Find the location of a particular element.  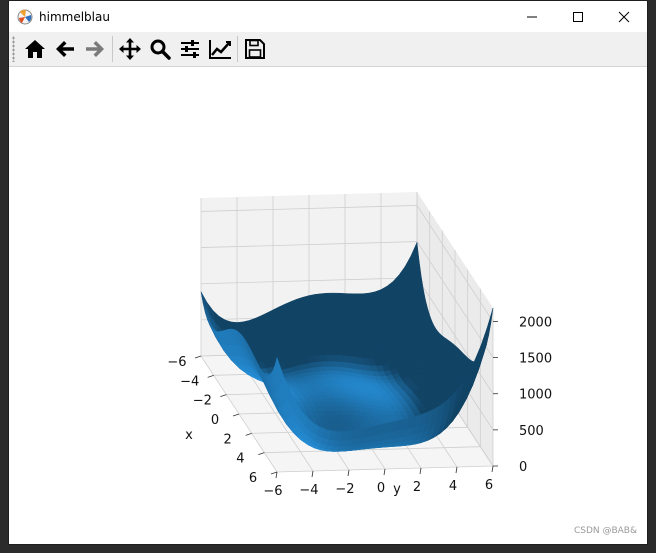

magnifier-icon is located at coordinates (160, 49).